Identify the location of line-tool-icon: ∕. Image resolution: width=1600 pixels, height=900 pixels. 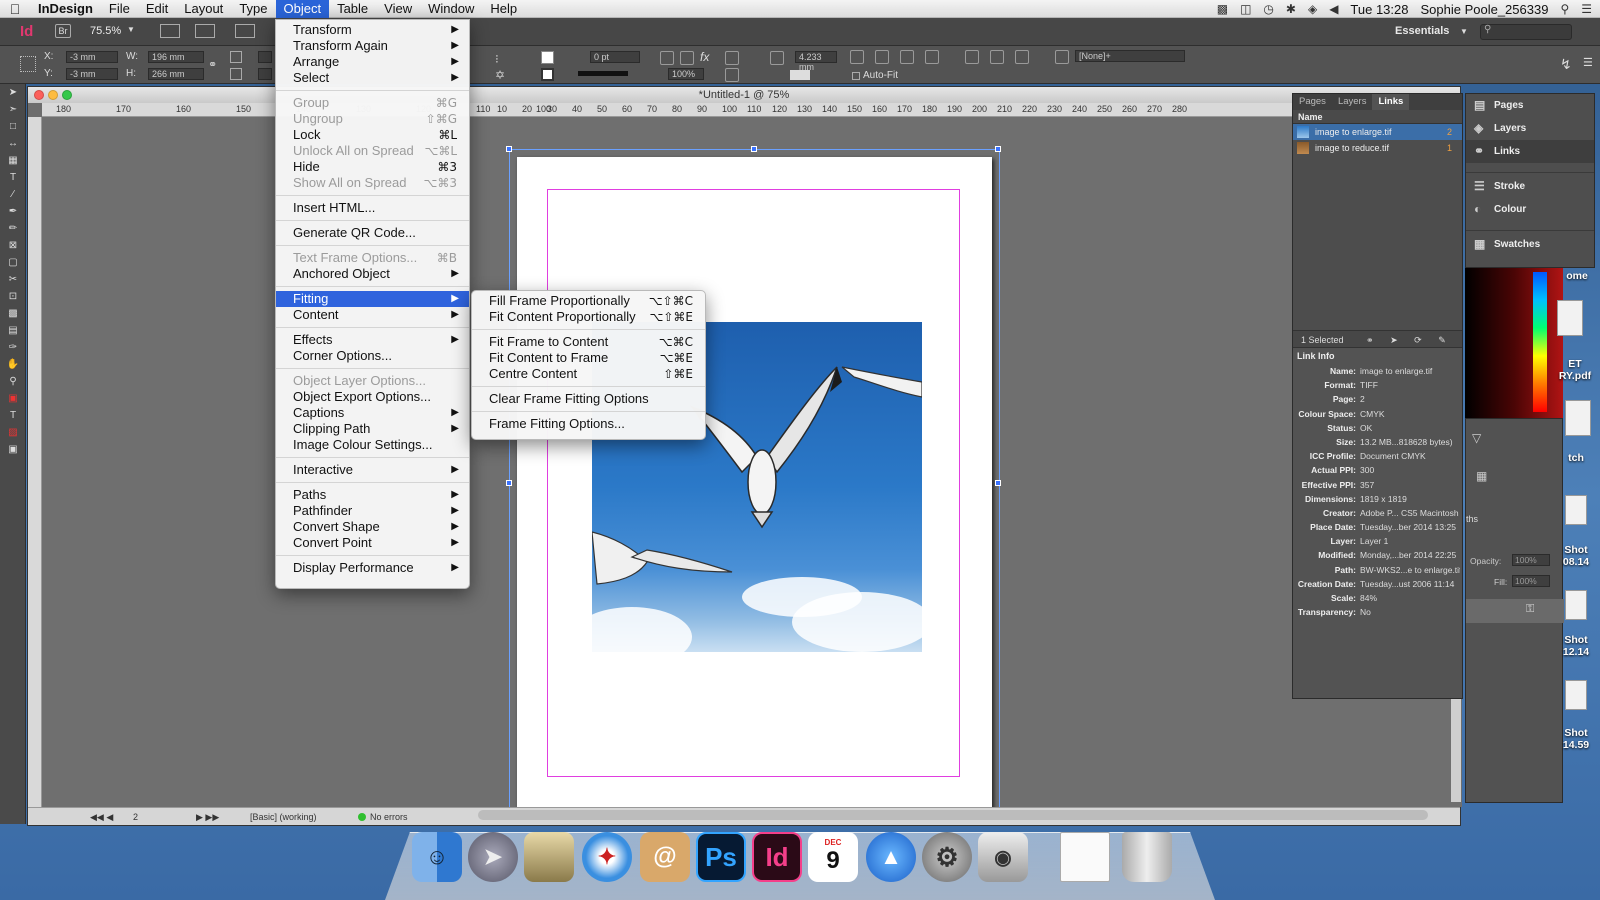
(13, 194).